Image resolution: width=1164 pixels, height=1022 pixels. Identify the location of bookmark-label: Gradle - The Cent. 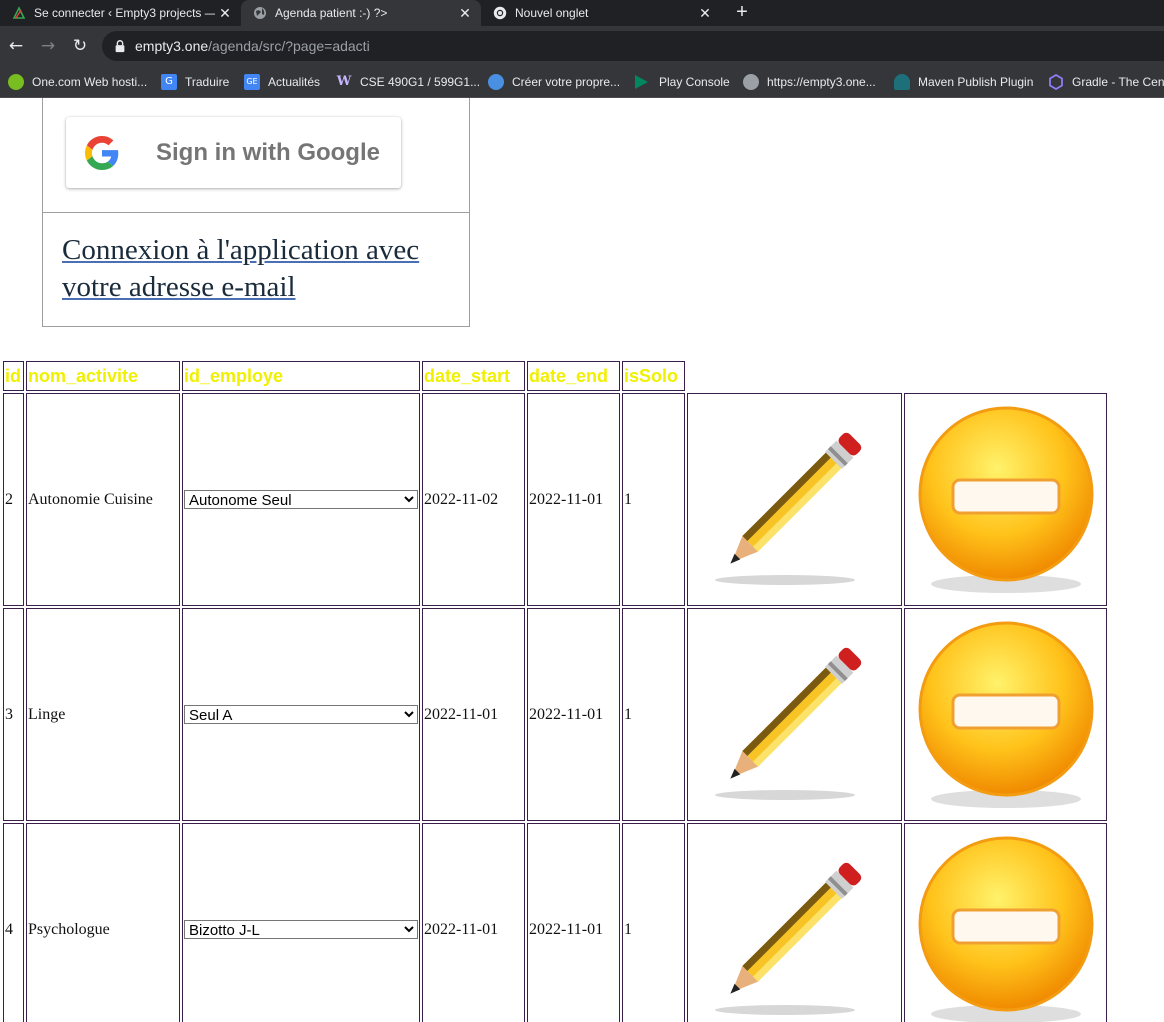
(1118, 82).